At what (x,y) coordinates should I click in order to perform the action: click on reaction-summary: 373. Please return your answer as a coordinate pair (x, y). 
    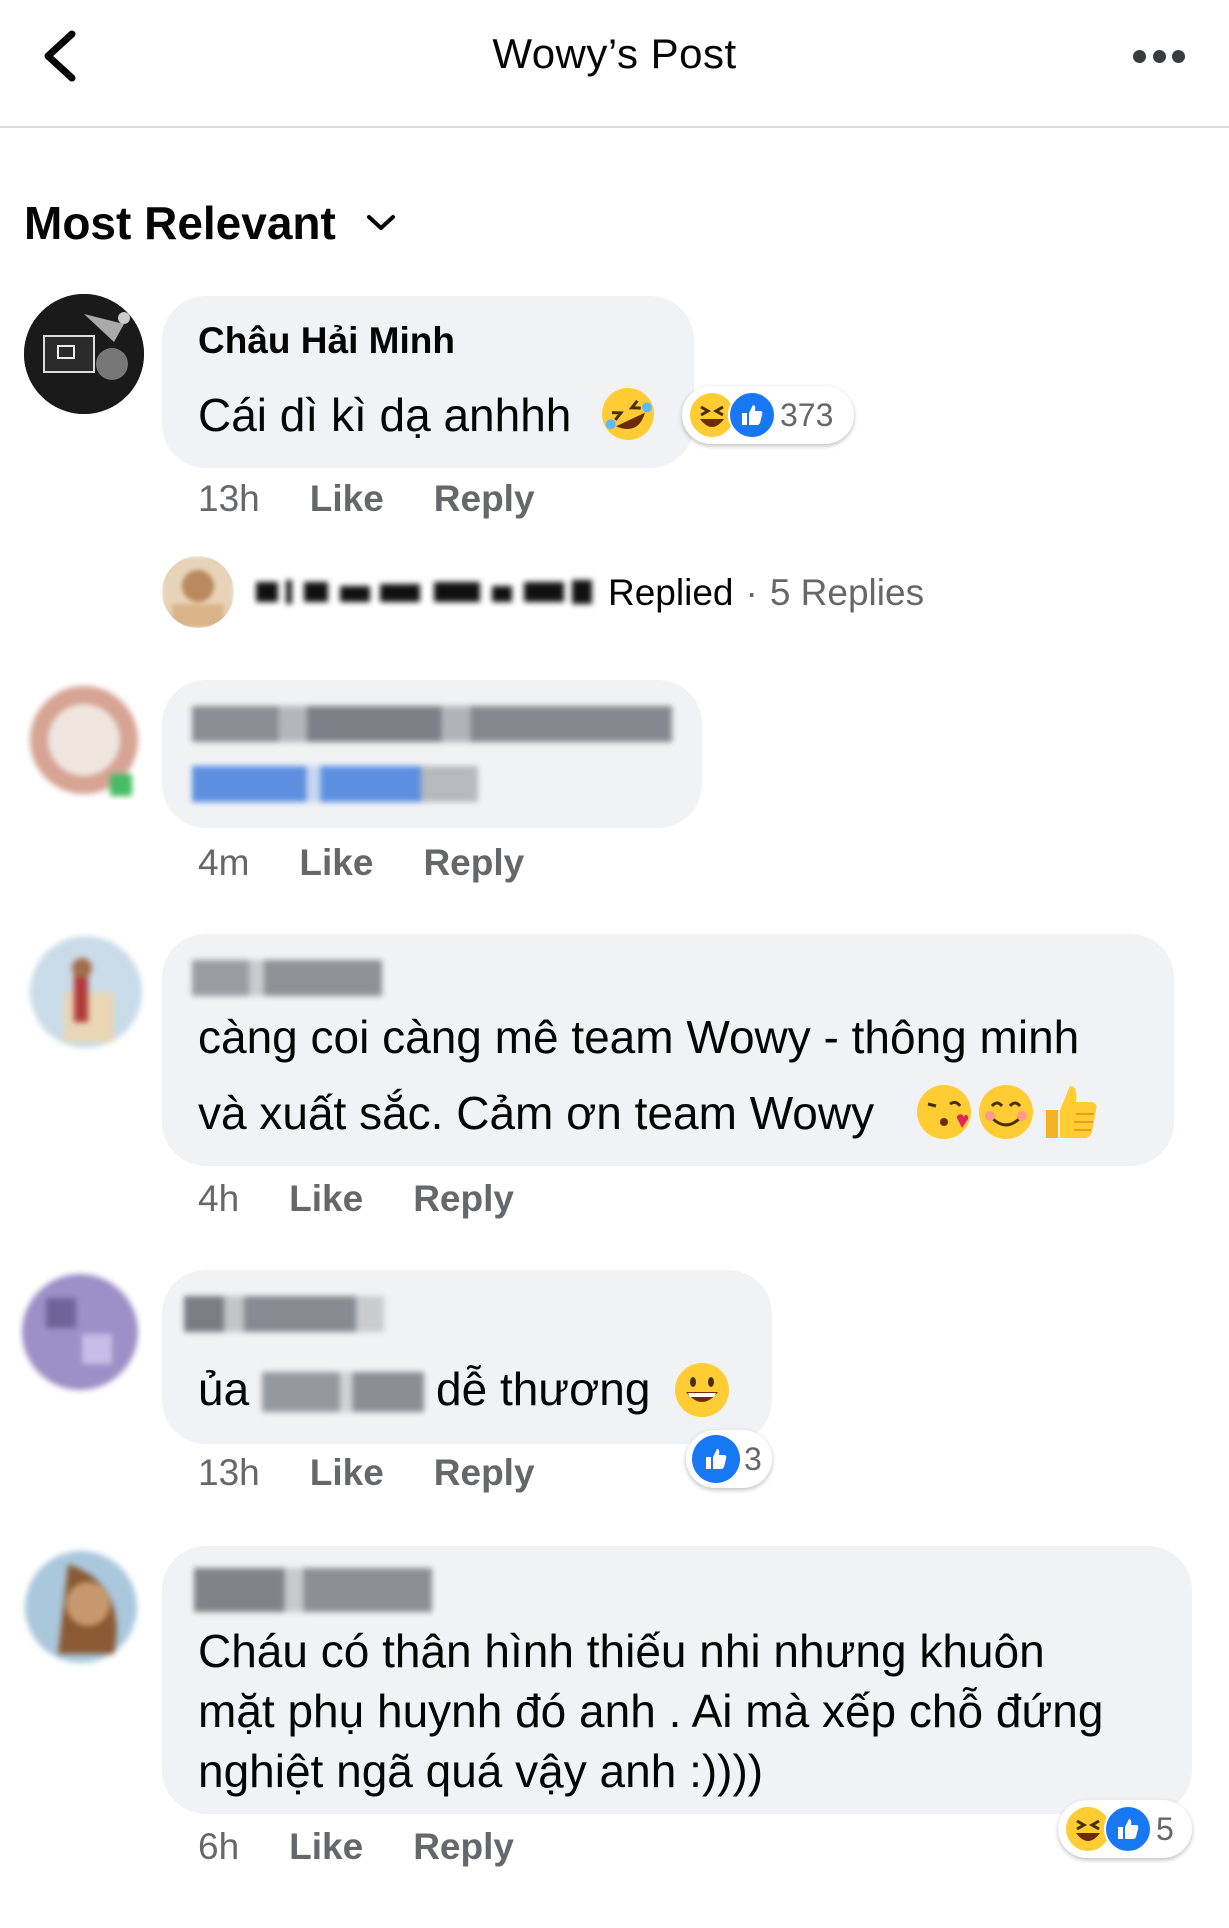
    Looking at the image, I should click on (768, 415).